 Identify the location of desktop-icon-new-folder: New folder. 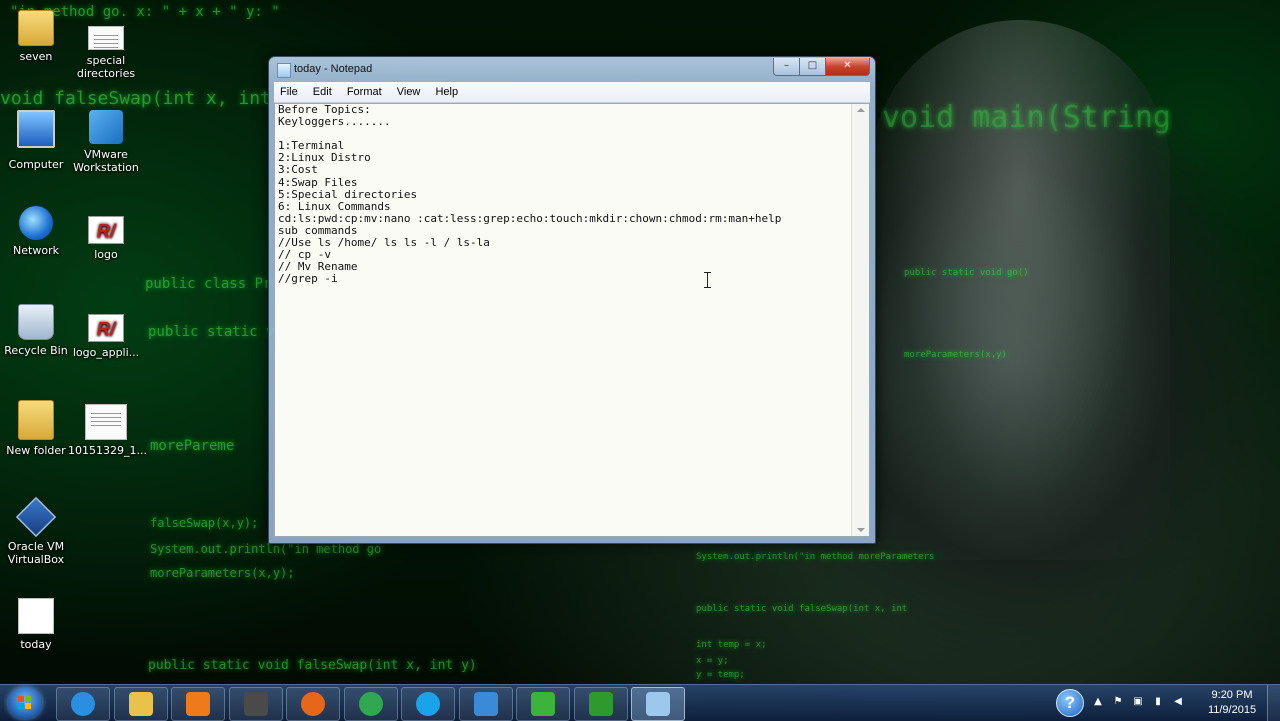
(37, 428).